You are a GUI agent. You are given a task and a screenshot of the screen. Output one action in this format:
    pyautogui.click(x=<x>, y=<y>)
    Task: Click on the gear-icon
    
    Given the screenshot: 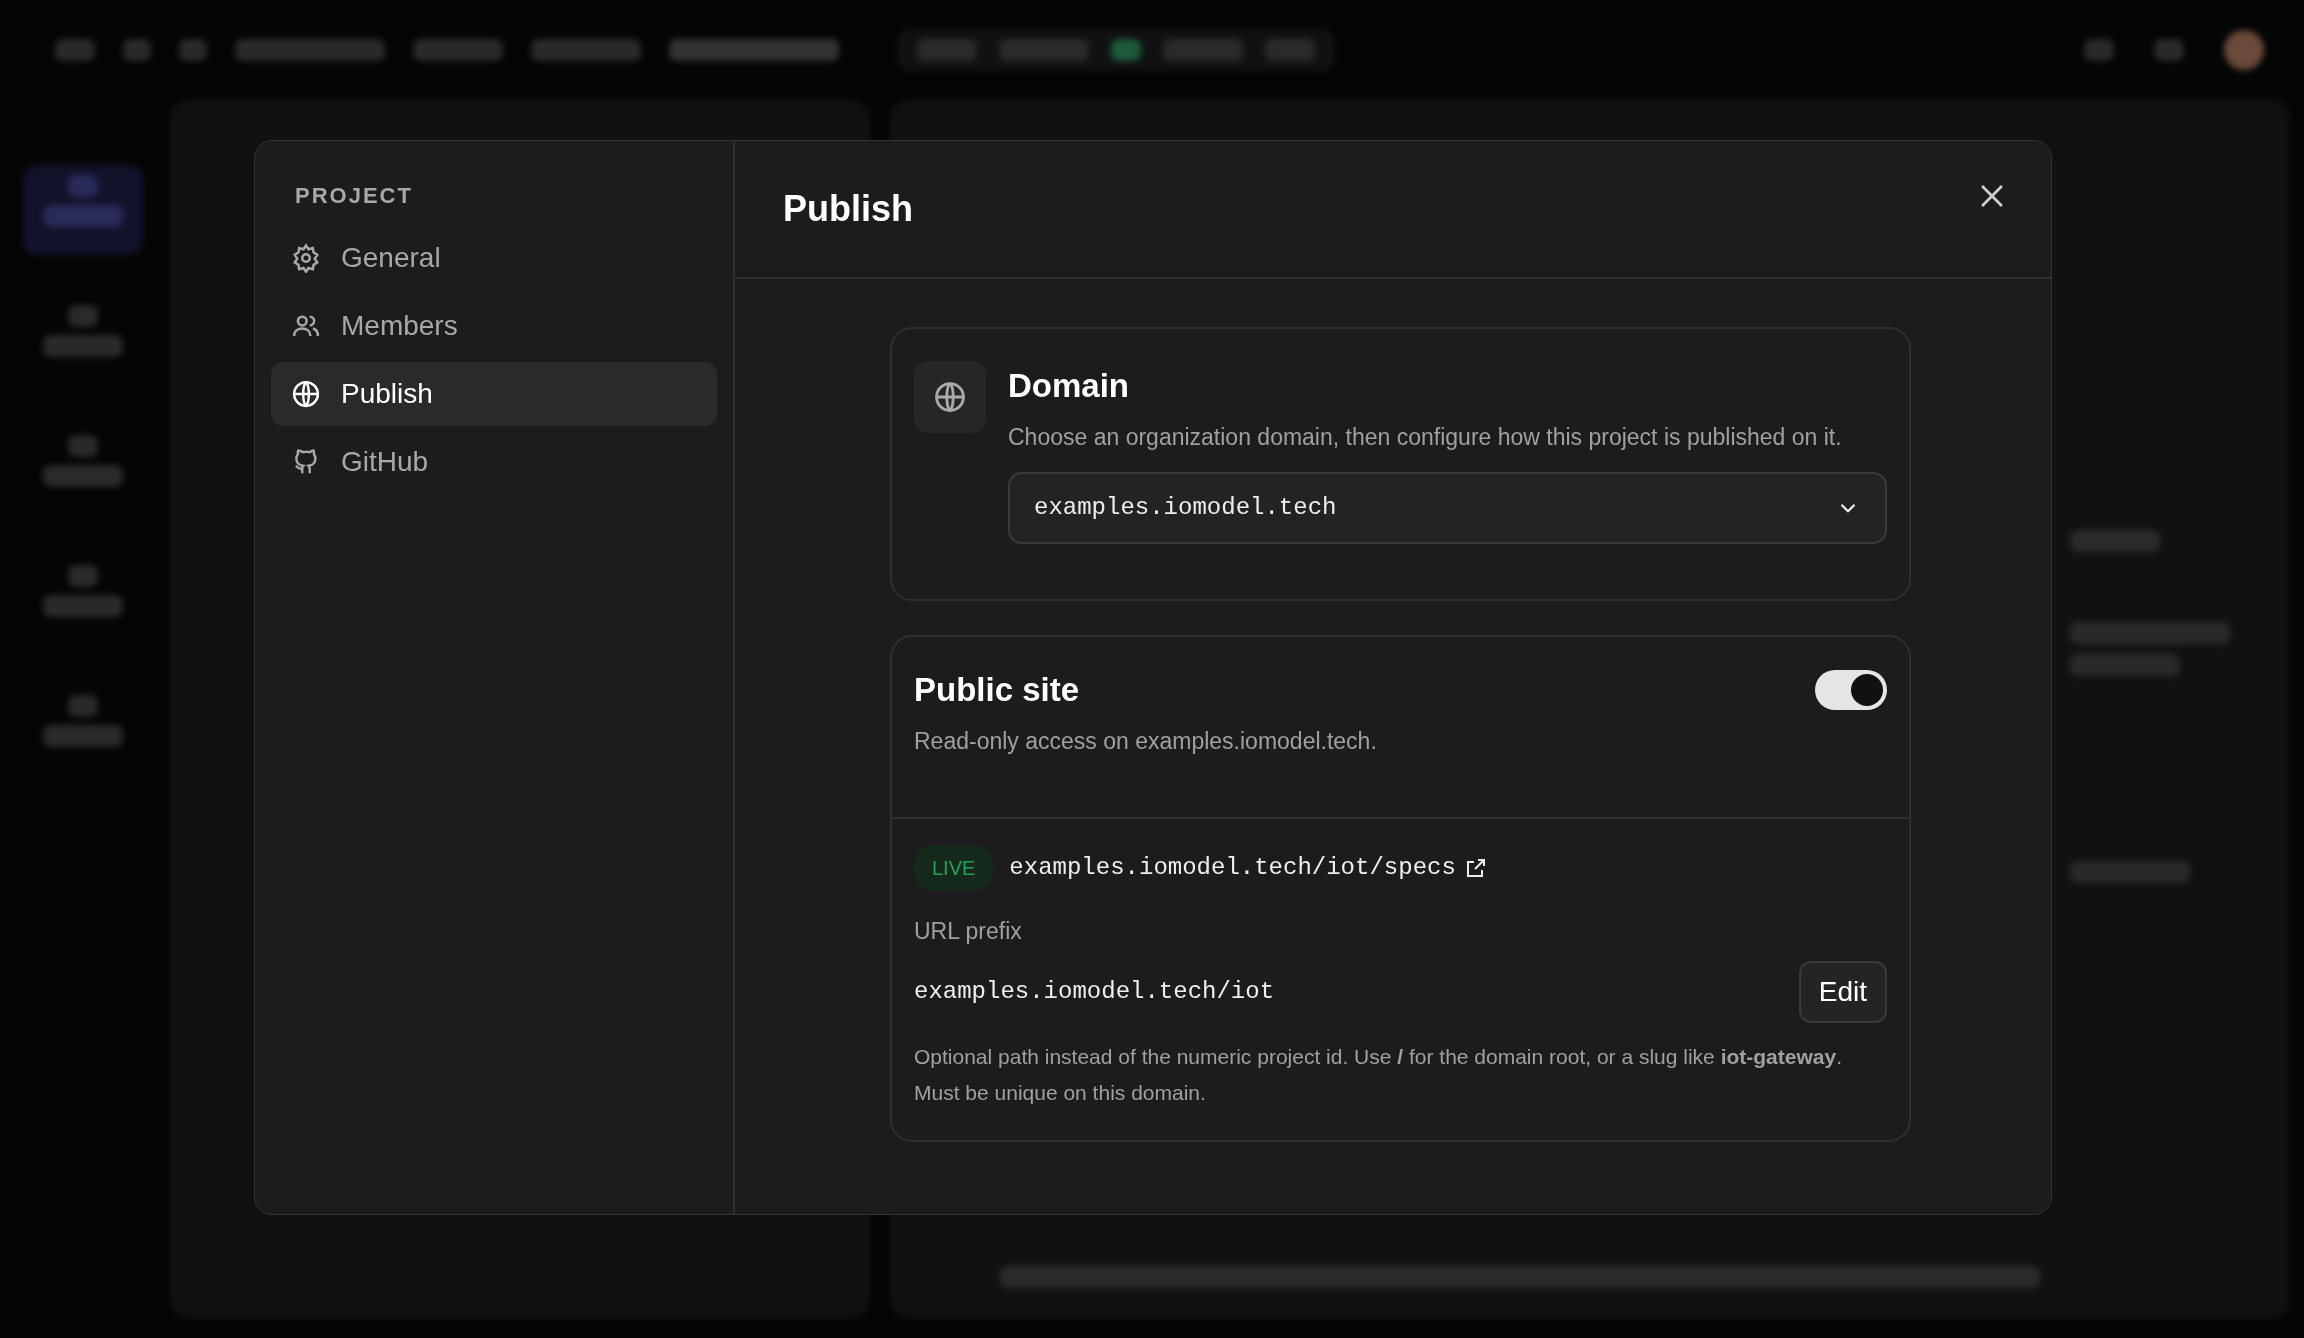 What is the action you would take?
    pyautogui.click(x=306, y=258)
    